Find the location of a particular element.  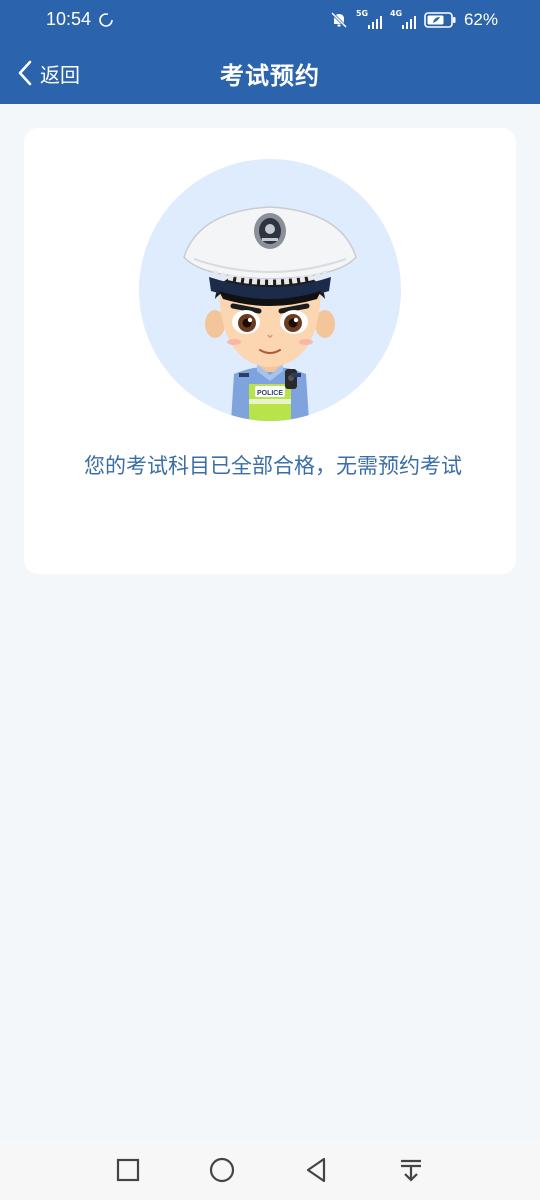

page-title: 考试预约 is located at coordinates (270, 76).